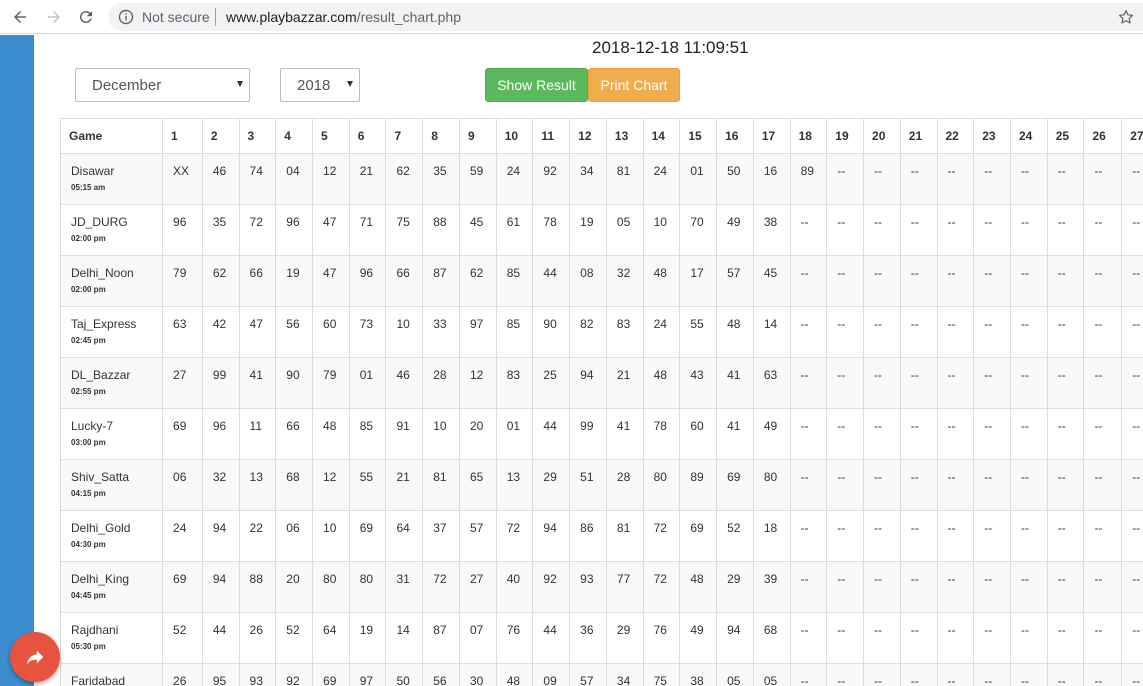 This screenshot has height=686, width=1143. What do you see at coordinates (771, 485) in the screenshot?
I see `result-cell: 80` at bounding box center [771, 485].